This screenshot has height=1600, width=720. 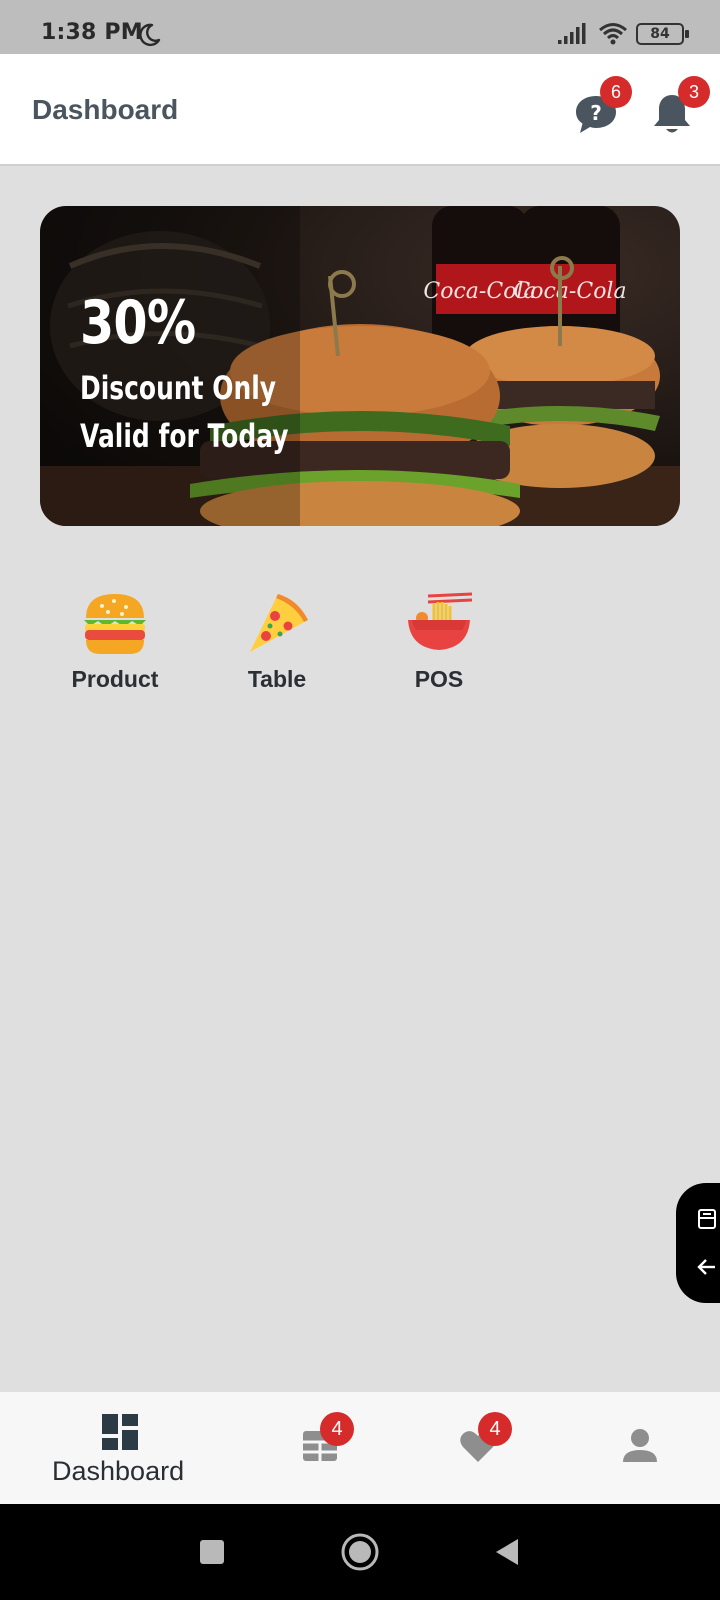 What do you see at coordinates (150, 35) in the screenshot?
I see `moon-icon` at bounding box center [150, 35].